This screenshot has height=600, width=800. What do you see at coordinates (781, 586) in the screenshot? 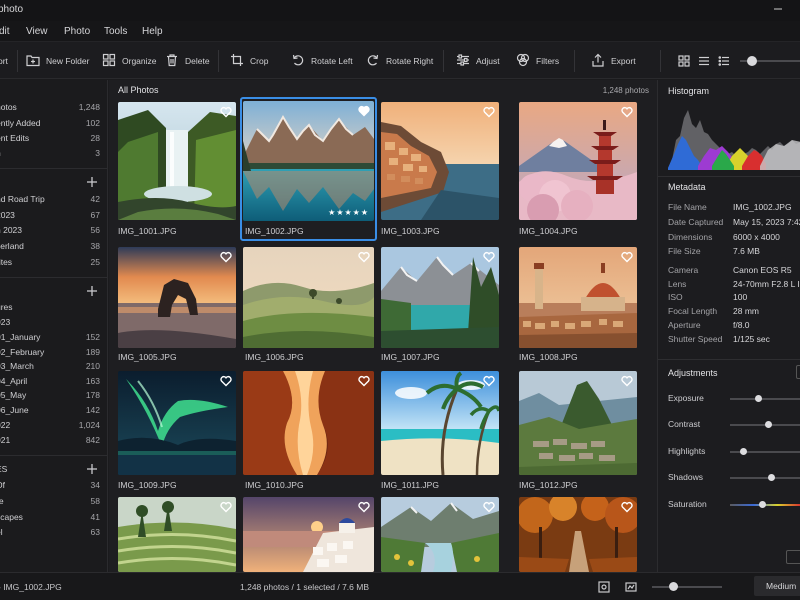
I see `quality-label: Medium` at bounding box center [781, 586].